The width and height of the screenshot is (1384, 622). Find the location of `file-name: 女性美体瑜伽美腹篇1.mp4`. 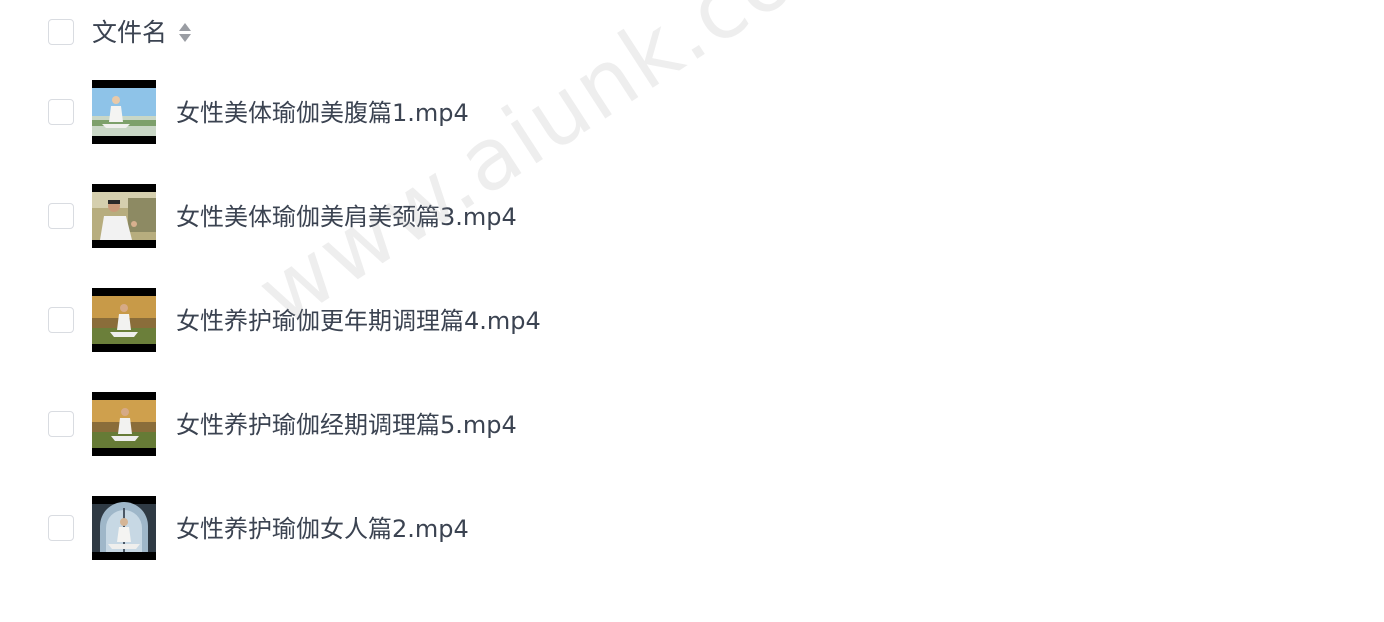

file-name: 女性美体瑜伽美腹篇1.mp4 is located at coordinates (322, 113).